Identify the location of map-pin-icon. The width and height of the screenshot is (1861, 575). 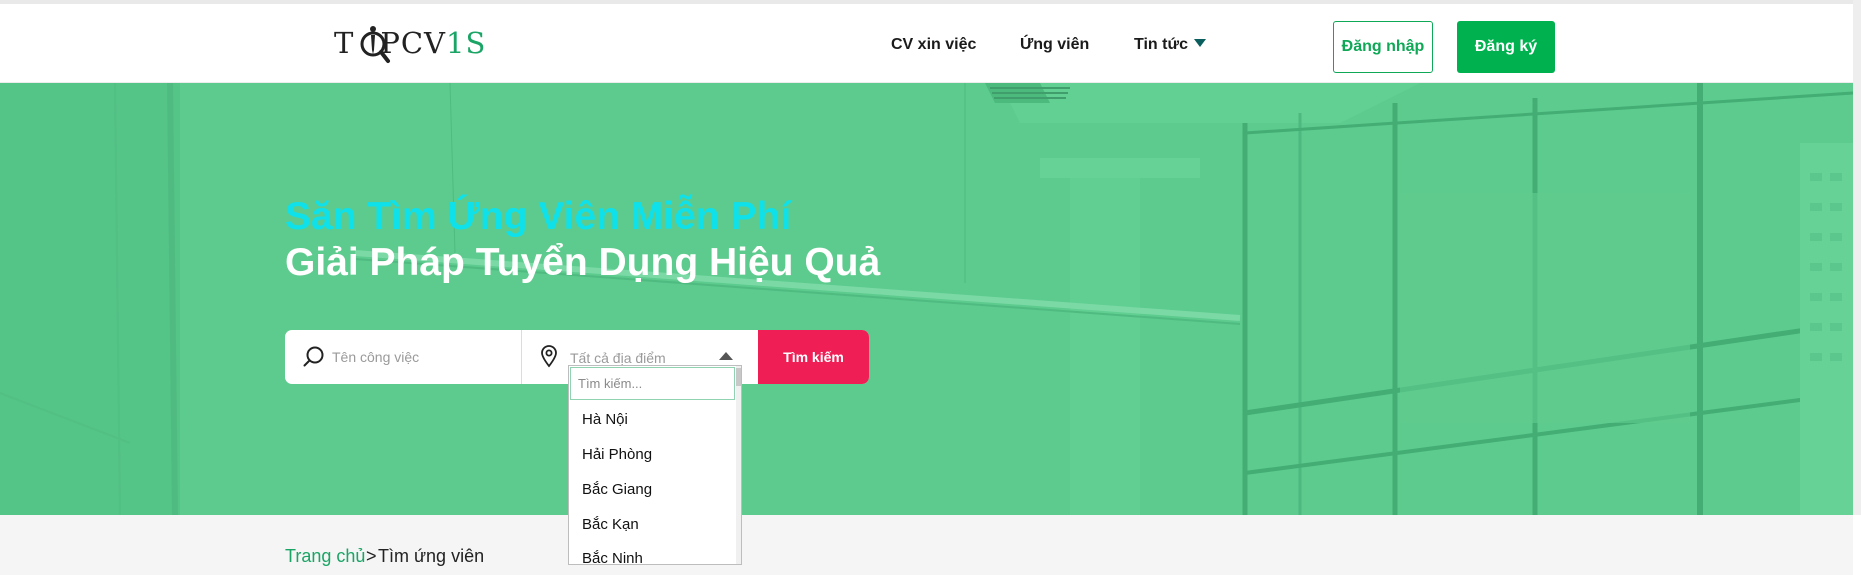
(549, 356).